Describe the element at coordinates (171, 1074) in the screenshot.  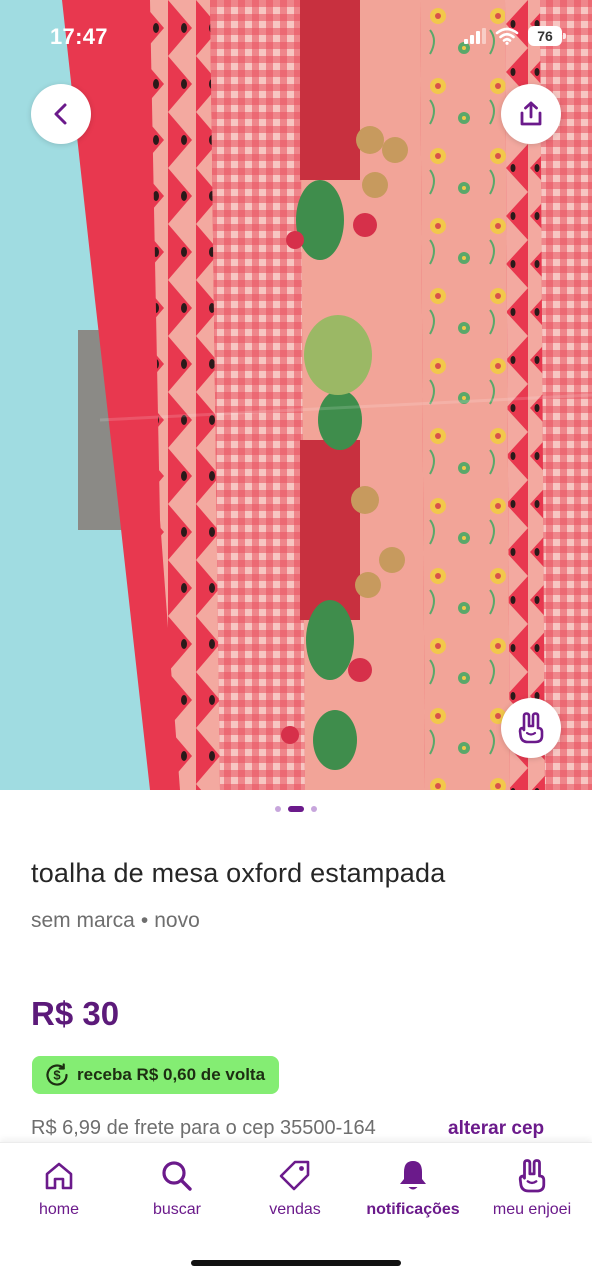
I see `cashback-text: receba R$ 0,60 de volta` at that location.